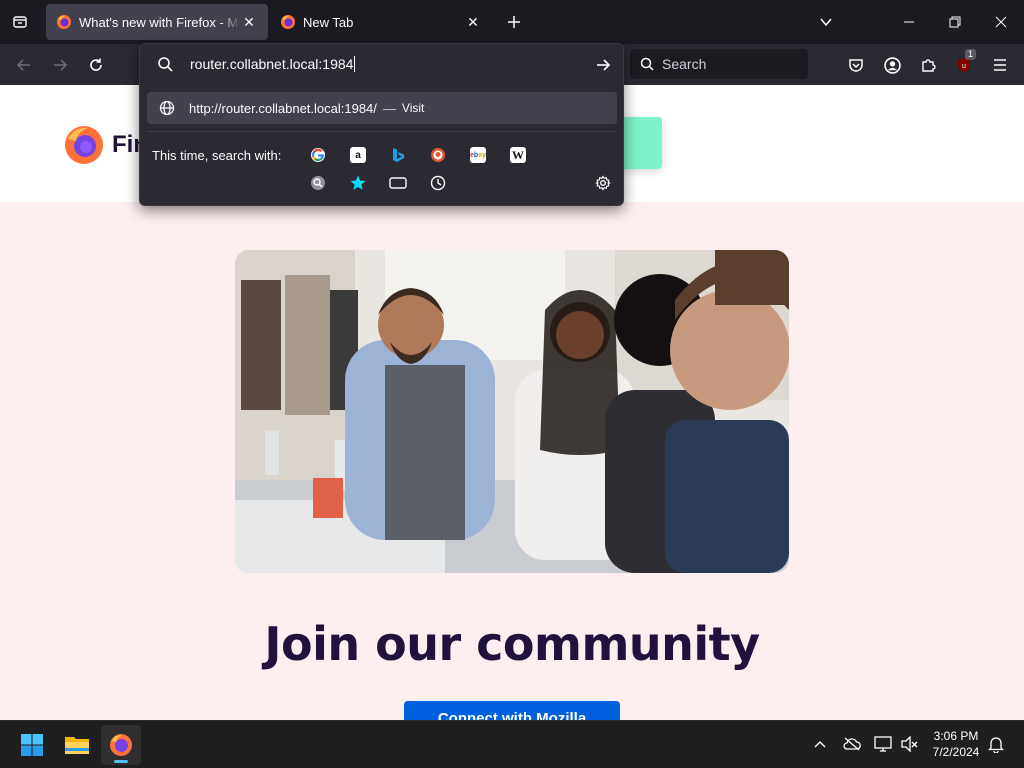  Describe the element at coordinates (603, 65) in the screenshot. I see `go-arrow-icon` at that location.